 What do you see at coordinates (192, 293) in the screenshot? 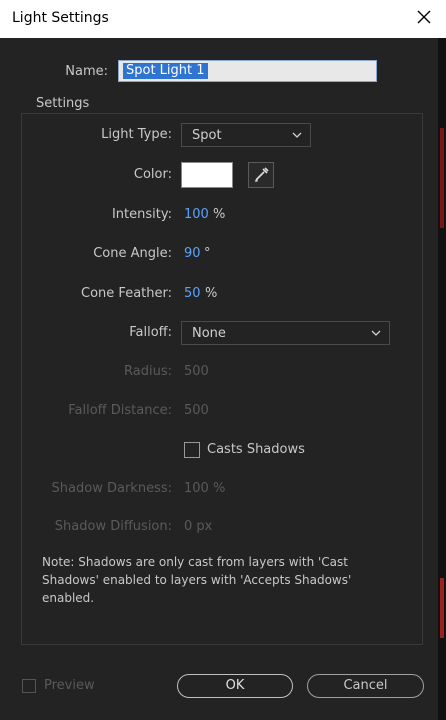
I see `cone-feather-value: 50` at bounding box center [192, 293].